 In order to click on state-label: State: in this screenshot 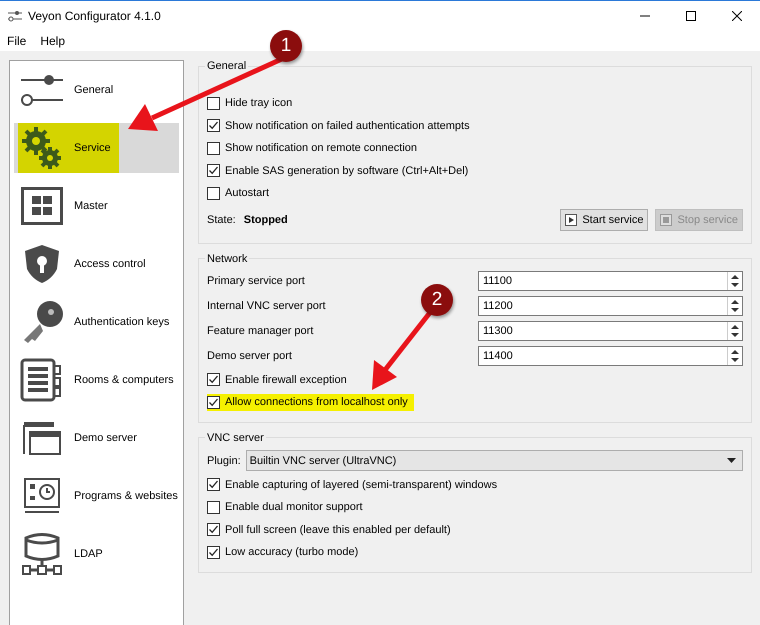, I will do `click(221, 220)`.